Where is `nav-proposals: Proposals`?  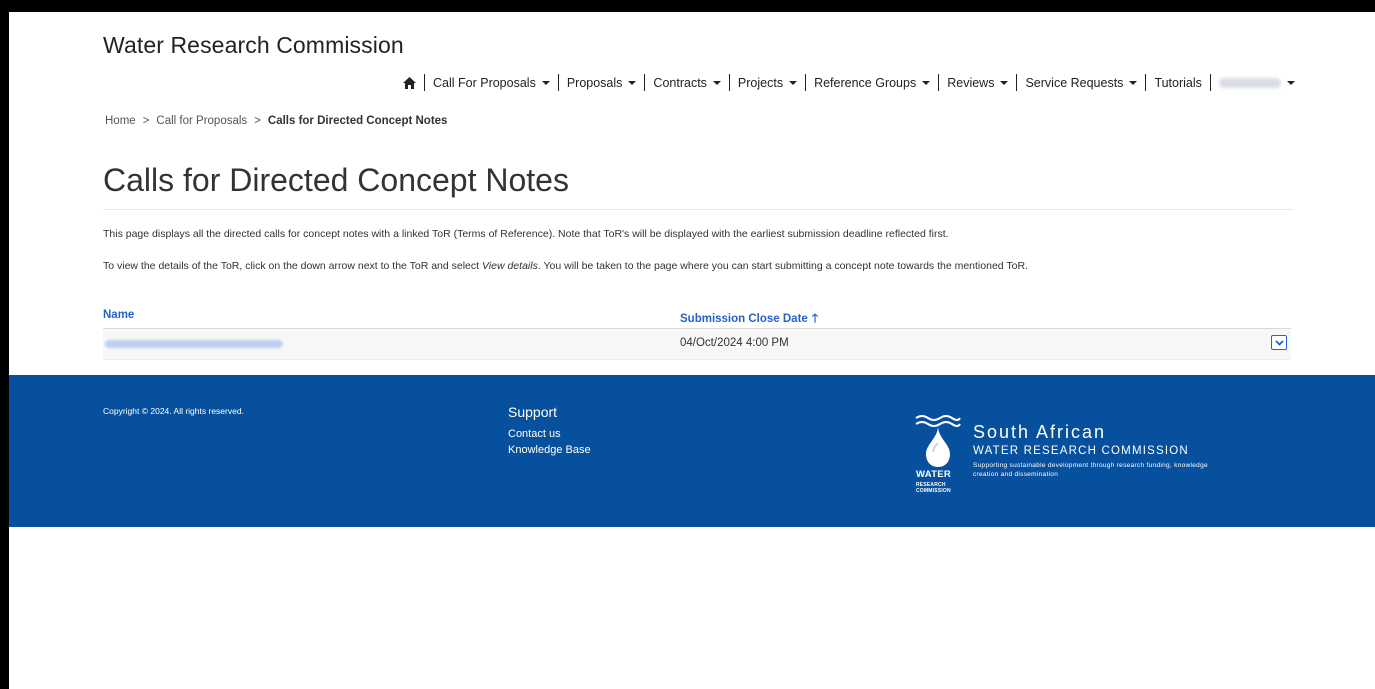 nav-proposals: Proposals is located at coordinates (602, 83).